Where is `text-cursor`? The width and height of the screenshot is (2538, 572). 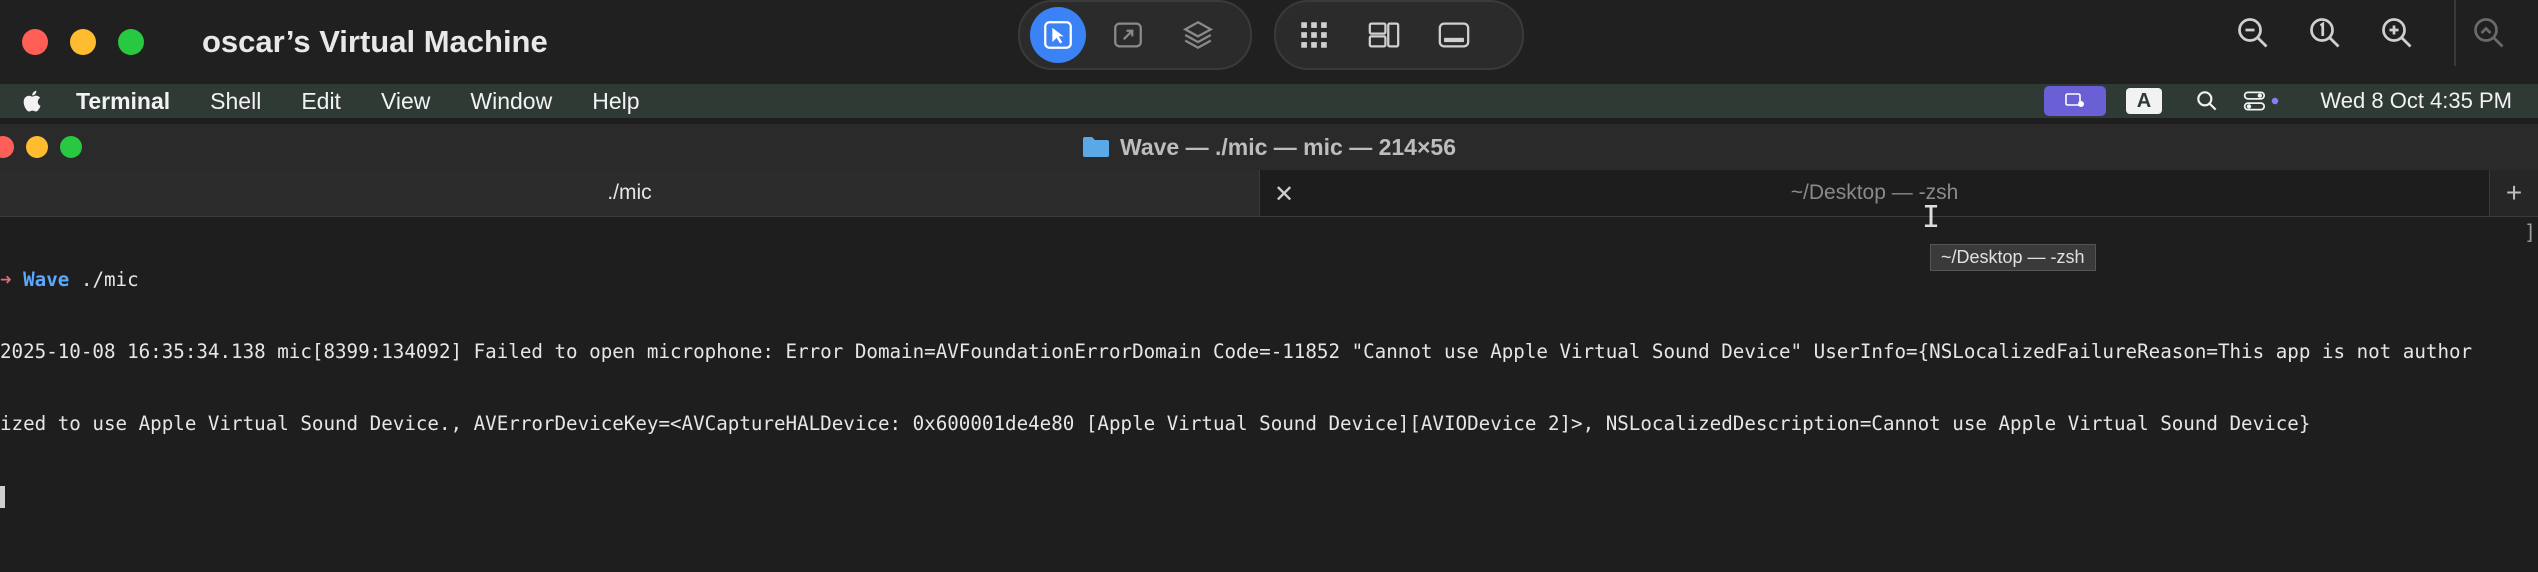
text-cursor is located at coordinates (2, 496).